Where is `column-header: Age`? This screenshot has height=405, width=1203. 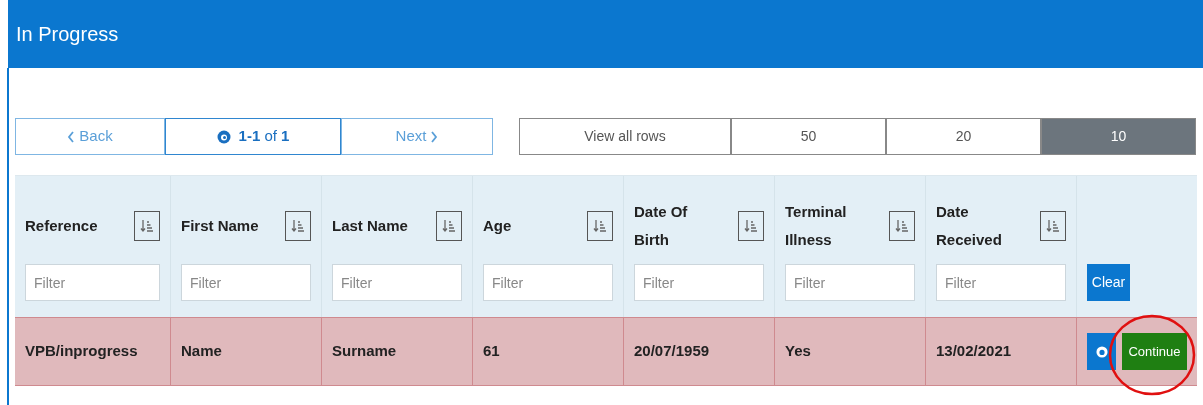
column-header: Age is located at coordinates (498, 226).